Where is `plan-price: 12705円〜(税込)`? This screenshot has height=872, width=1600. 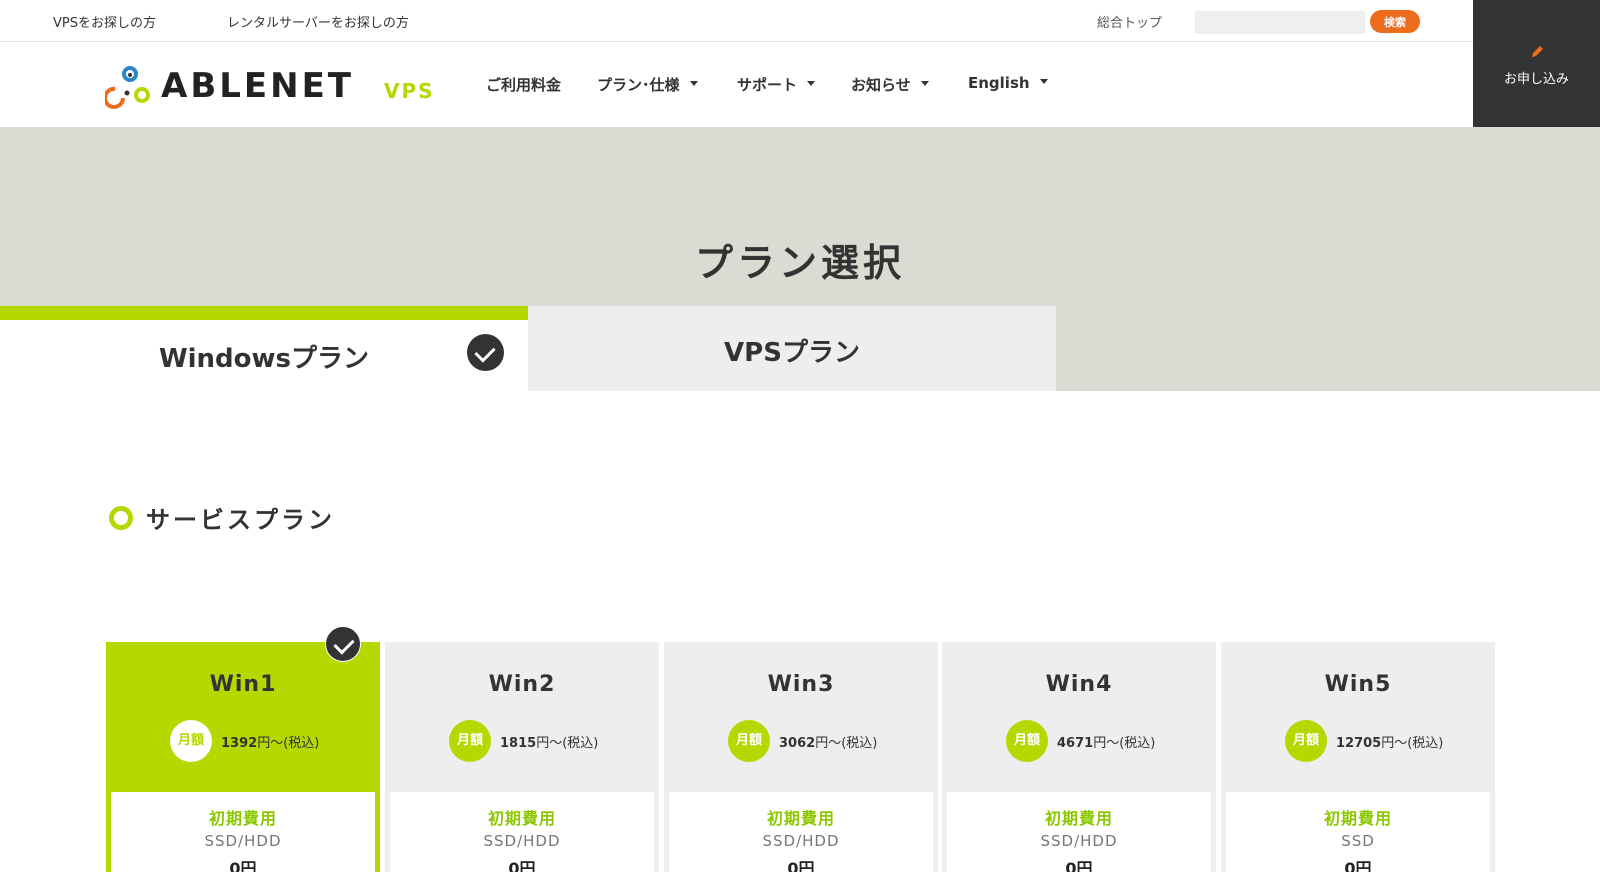 plan-price: 12705円〜(税込) is located at coordinates (1389, 741).